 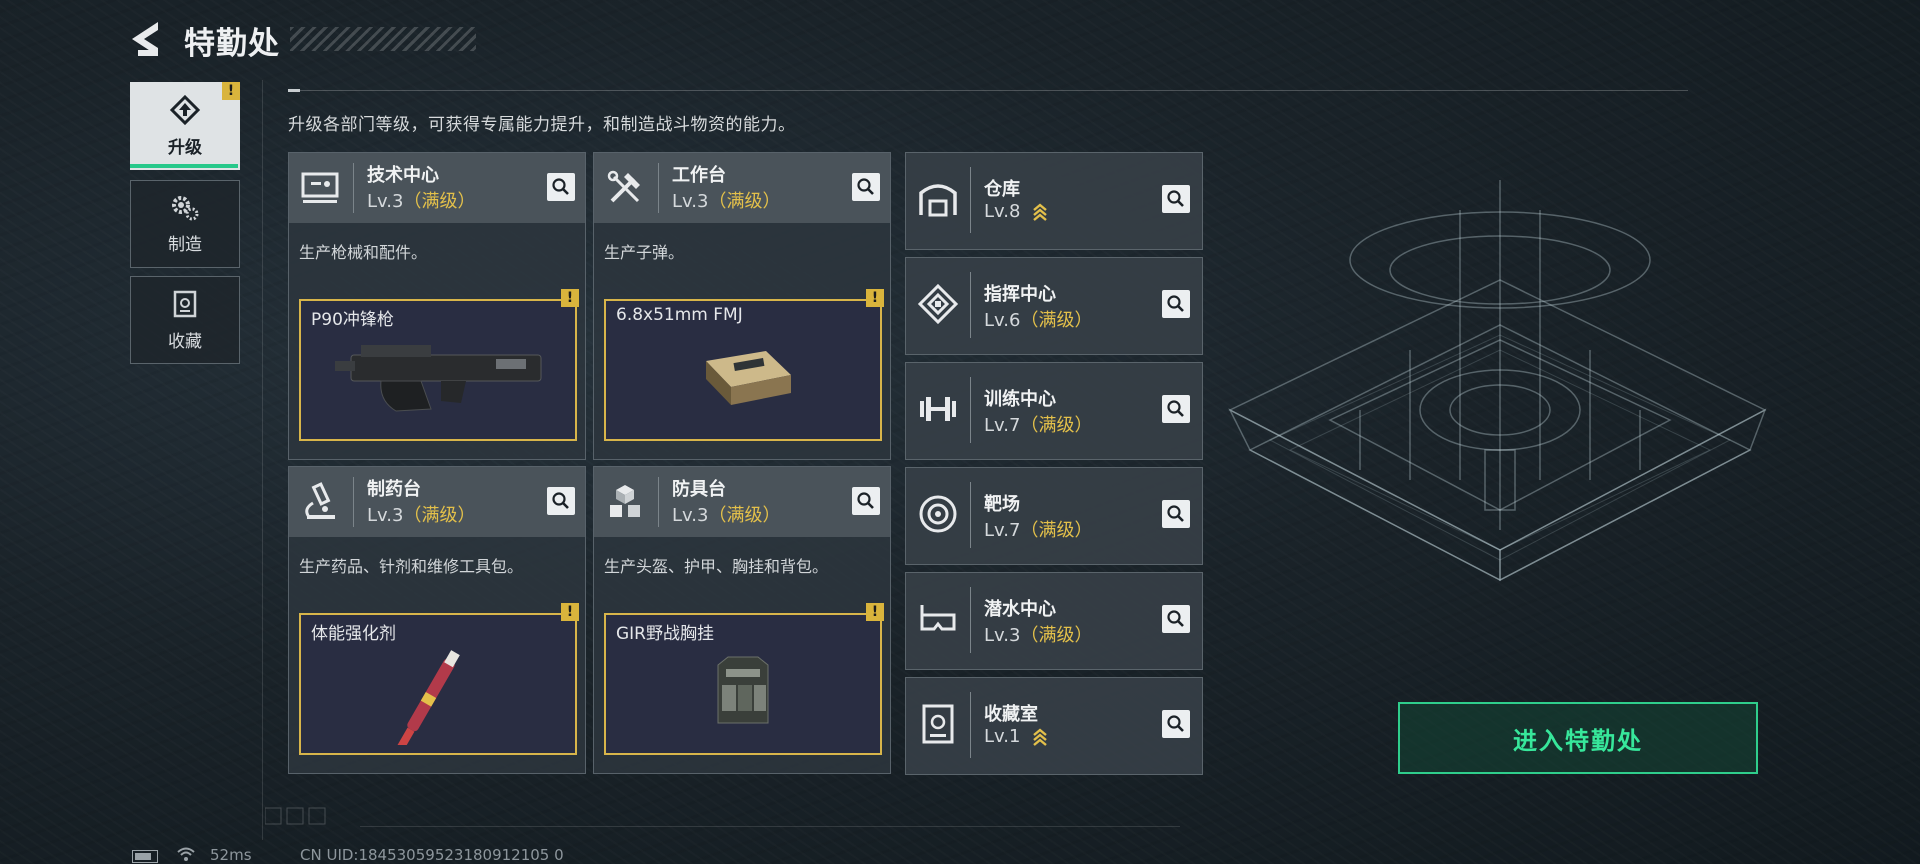 I want to click on facility-level: Lv.1, so click(x=1016, y=736).